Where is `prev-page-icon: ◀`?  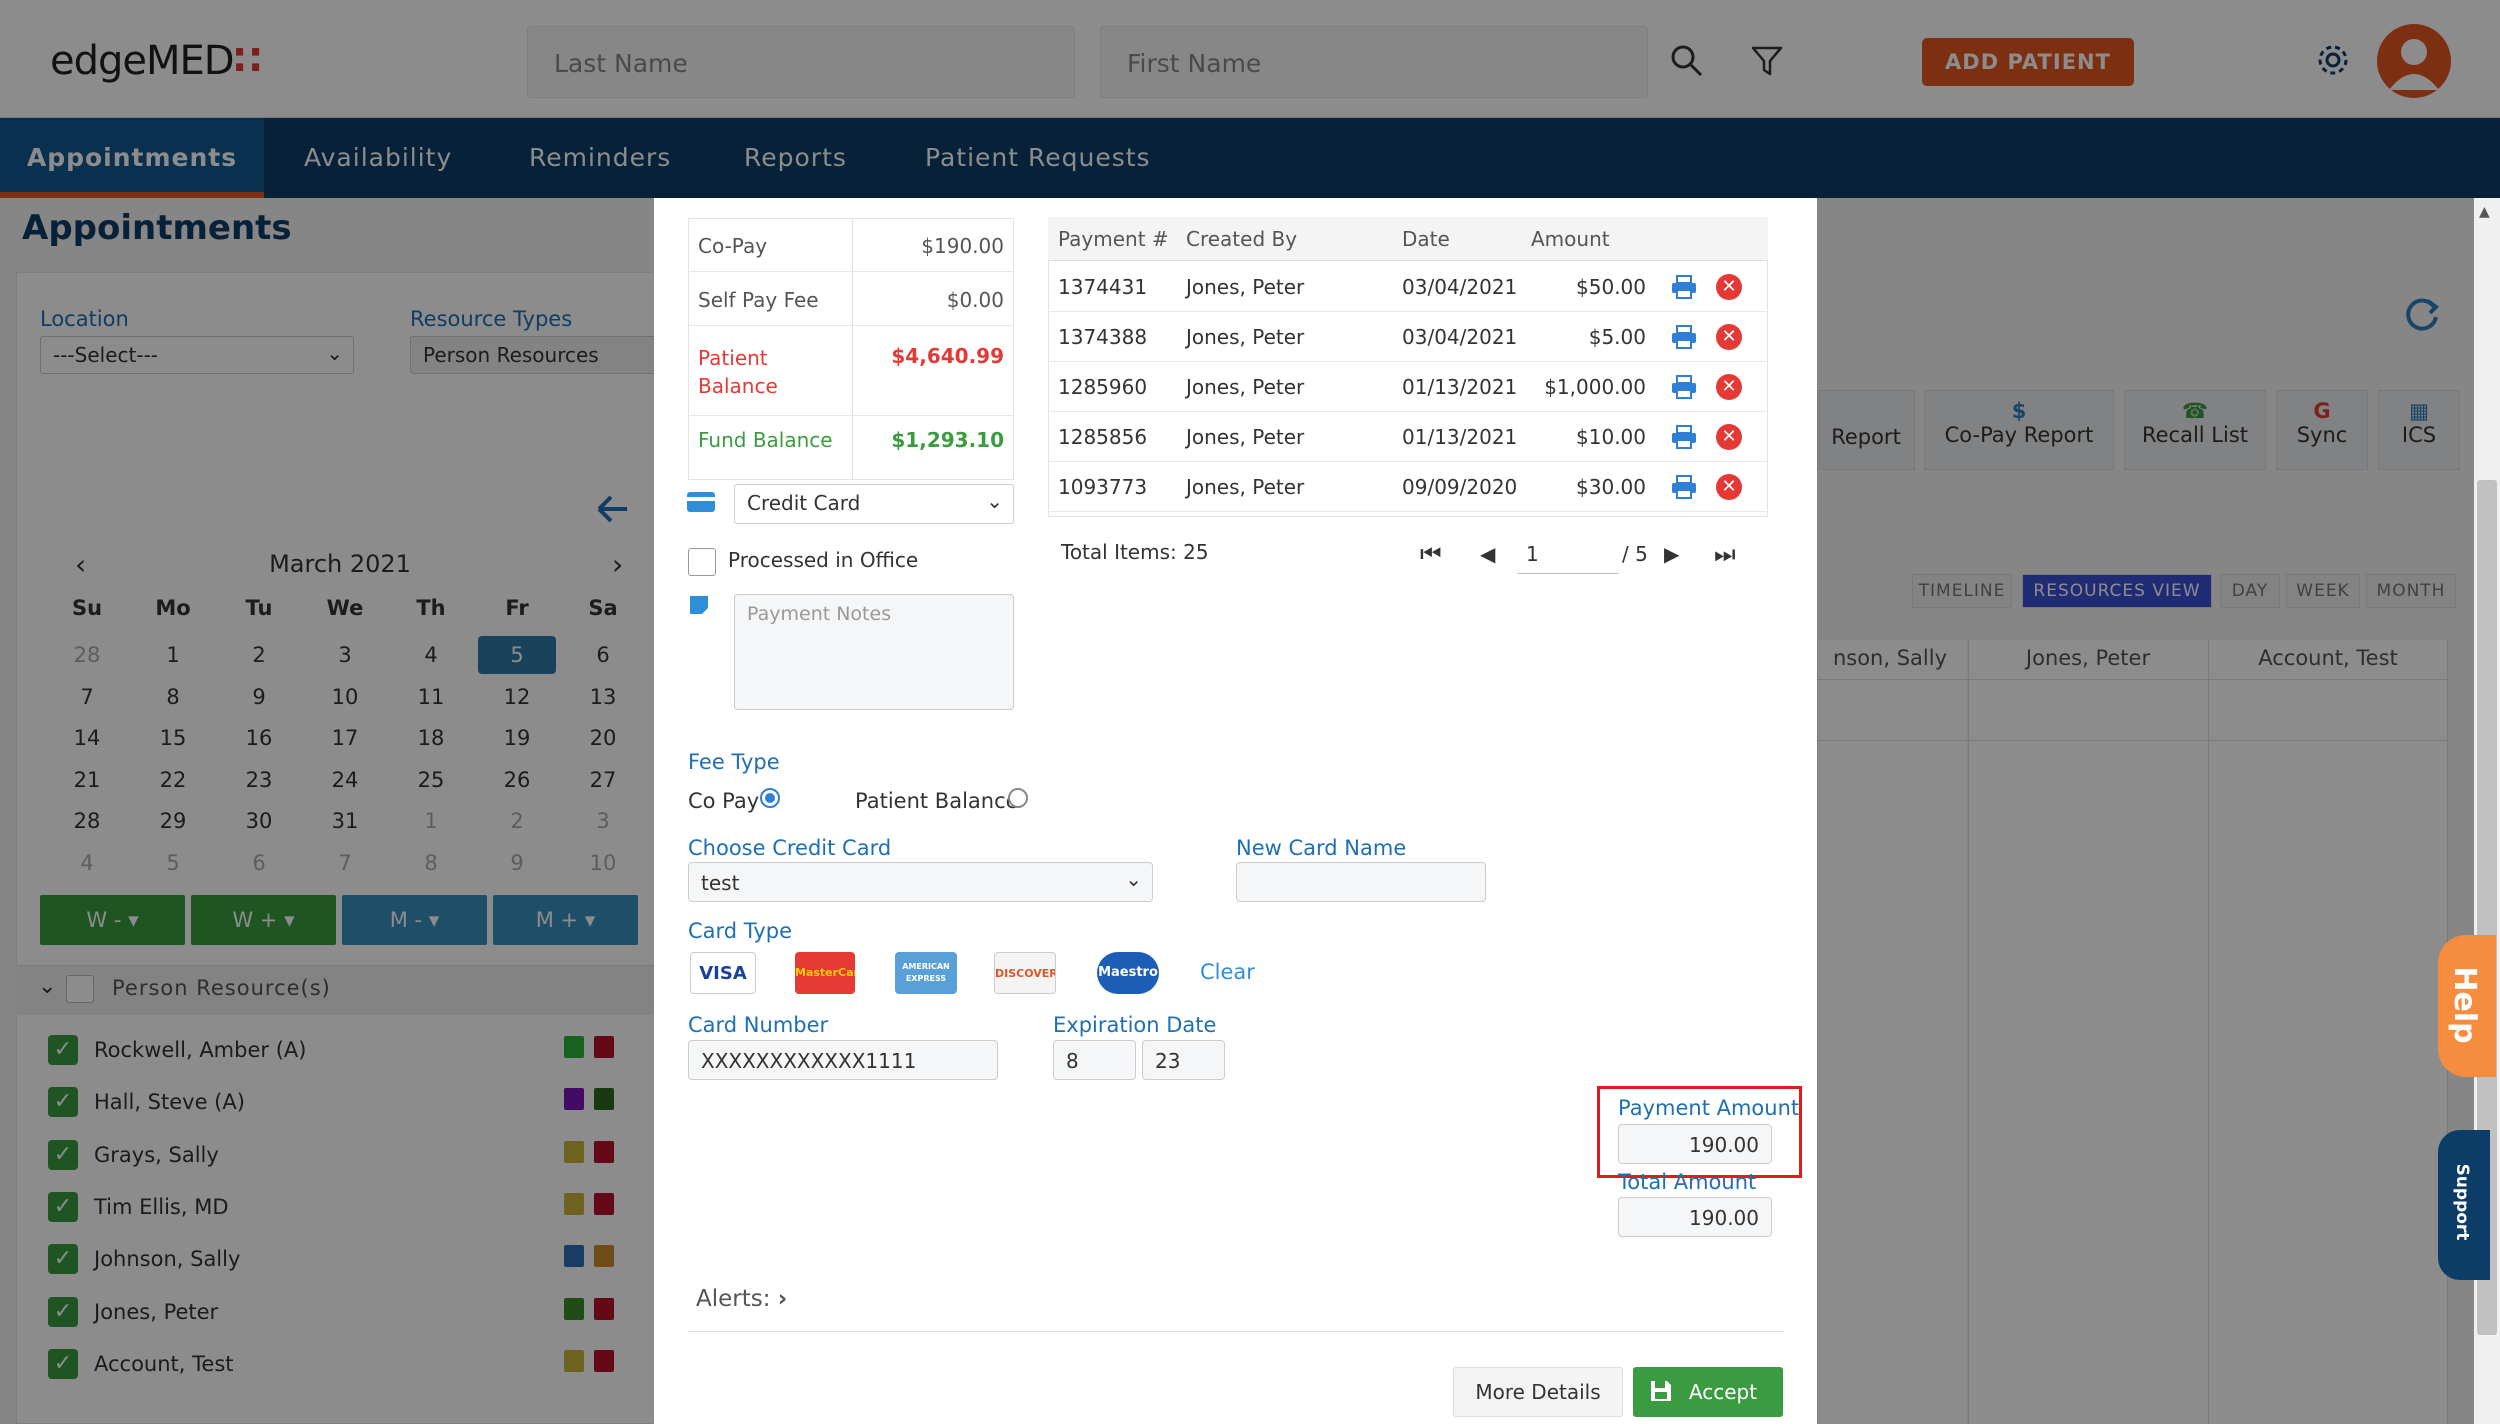 prev-page-icon: ◀ is located at coordinates (1487, 554).